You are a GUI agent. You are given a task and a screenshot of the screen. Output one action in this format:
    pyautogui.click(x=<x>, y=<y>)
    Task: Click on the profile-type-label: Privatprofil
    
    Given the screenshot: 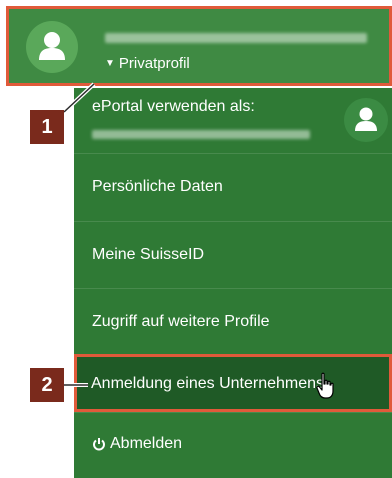 What is the action you would take?
    pyautogui.click(x=154, y=63)
    